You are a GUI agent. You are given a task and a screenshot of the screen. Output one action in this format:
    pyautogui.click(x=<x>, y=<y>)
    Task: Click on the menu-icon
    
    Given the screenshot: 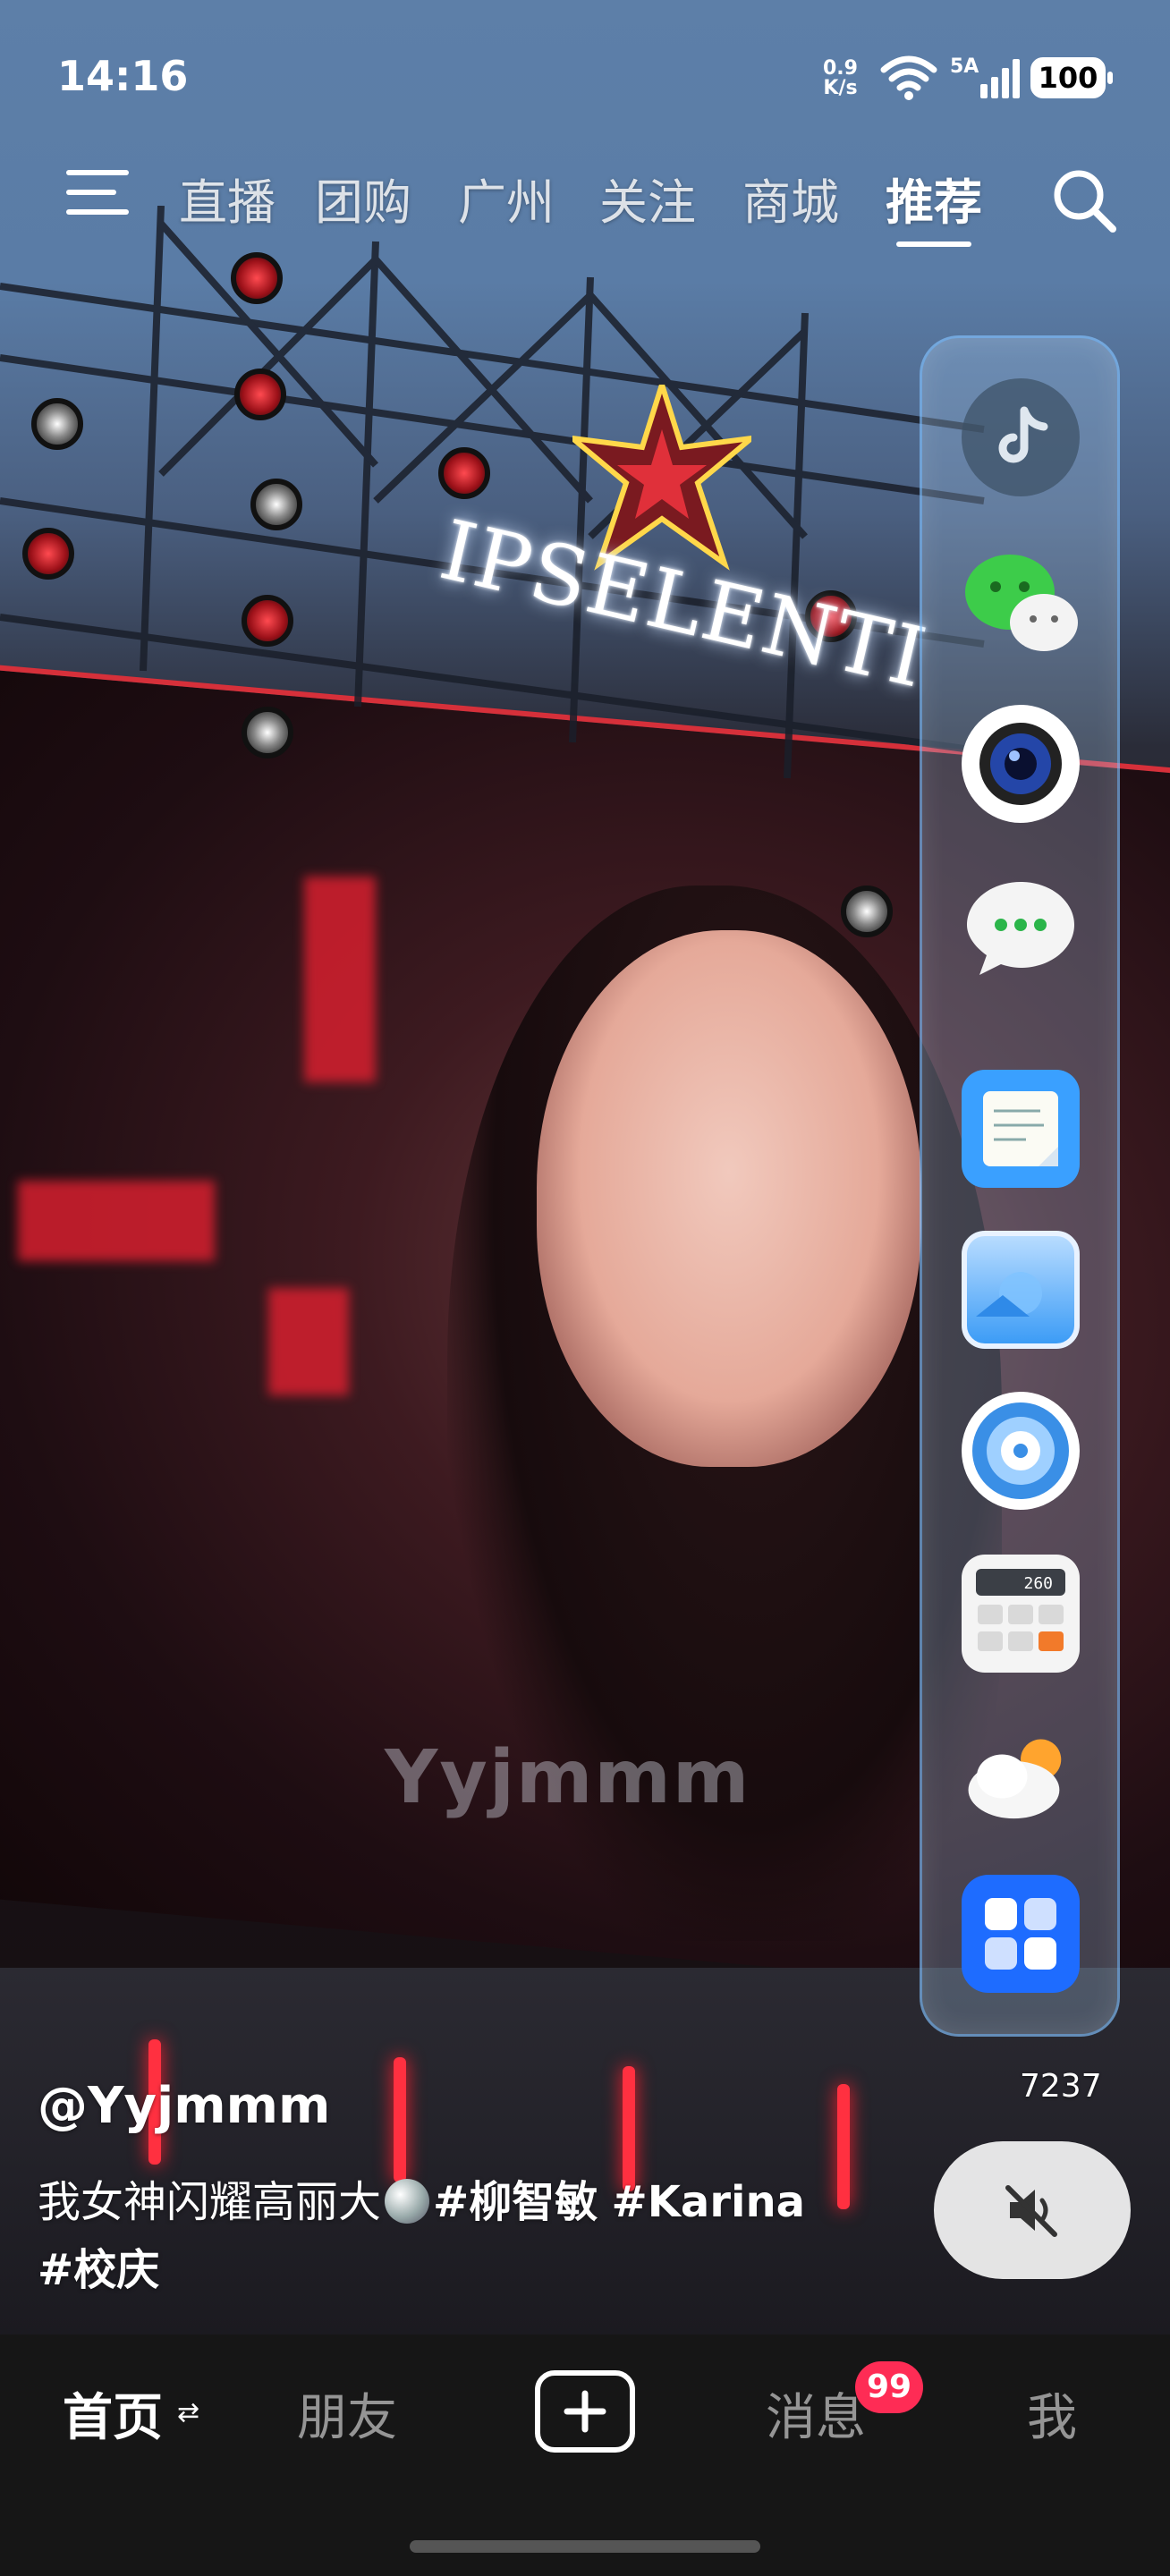 What is the action you would take?
    pyautogui.click(x=97, y=195)
    